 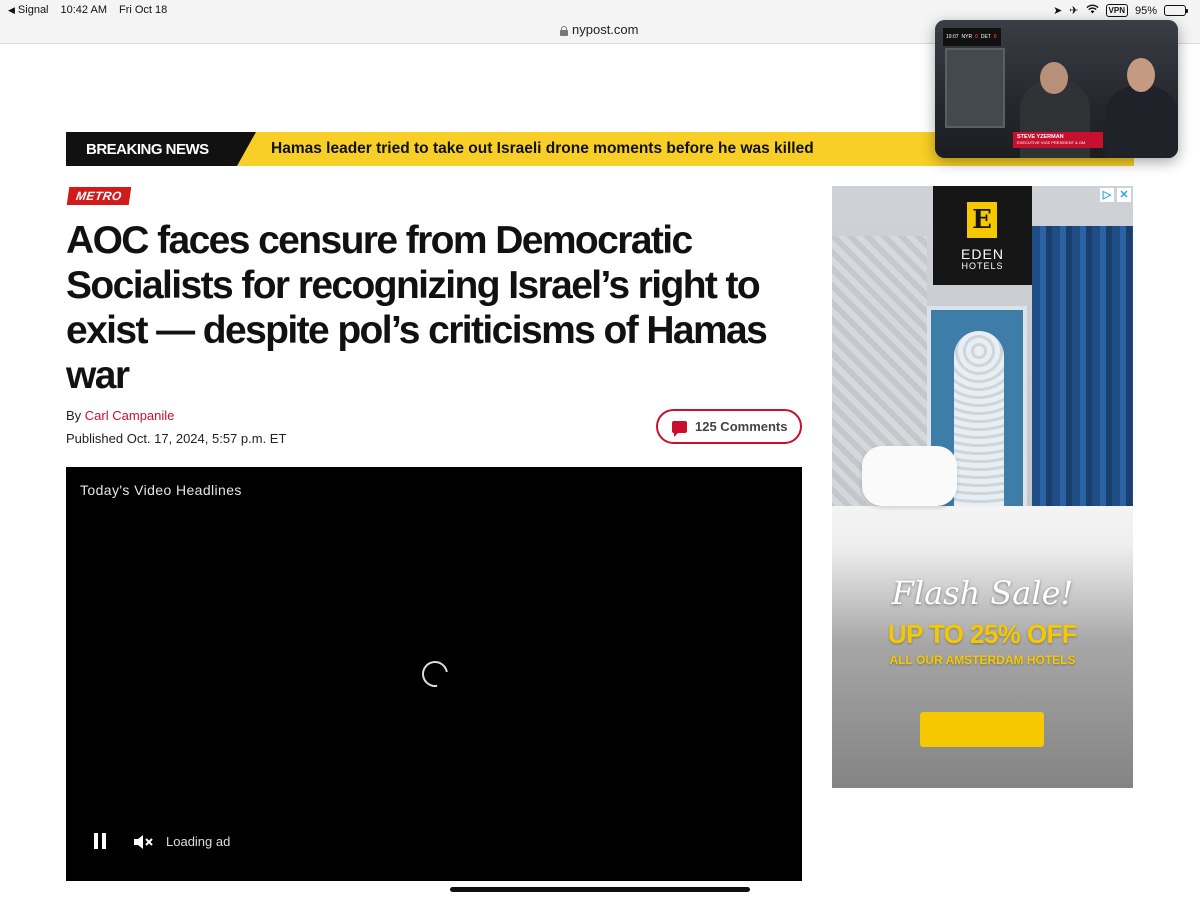 I want to click on adchoices-icon: ▷, so click(x=1107, y=195).